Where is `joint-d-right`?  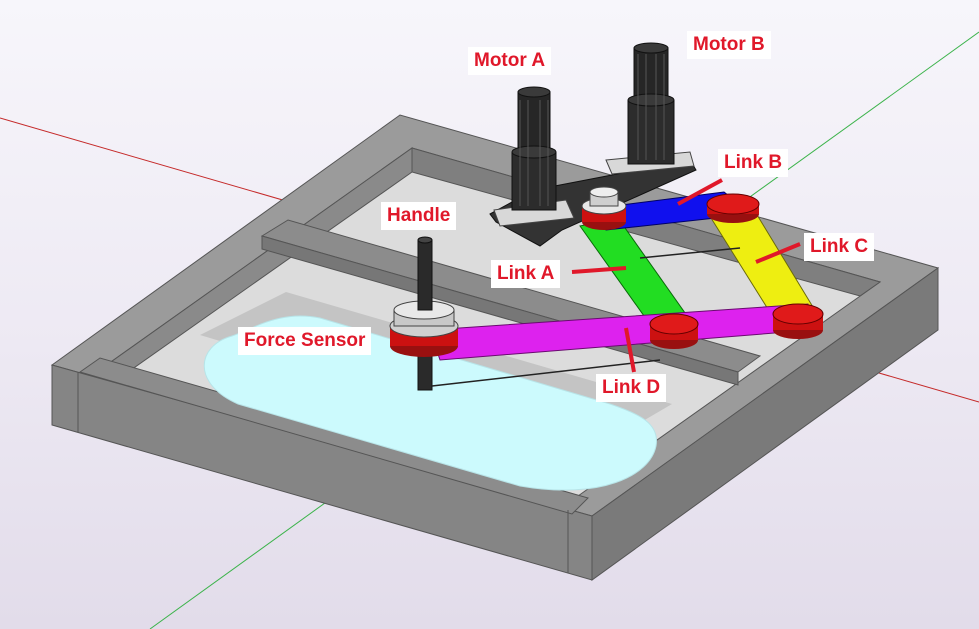 joint-d-right is located at coordinates (798, 321).